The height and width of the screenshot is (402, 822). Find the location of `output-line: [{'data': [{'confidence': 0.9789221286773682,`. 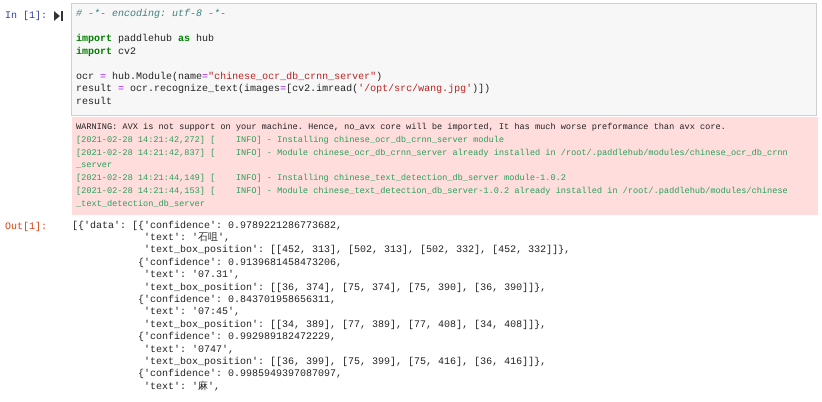

output-line: [{'data': [{'confidence': 0.9789221286773682, is located at coordinates (208, 226).